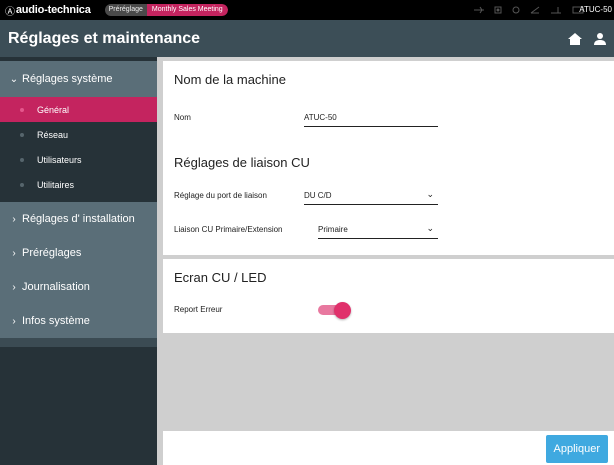  I want to click on sidebar-section-logging: › Journalisation, so click(78, 287).